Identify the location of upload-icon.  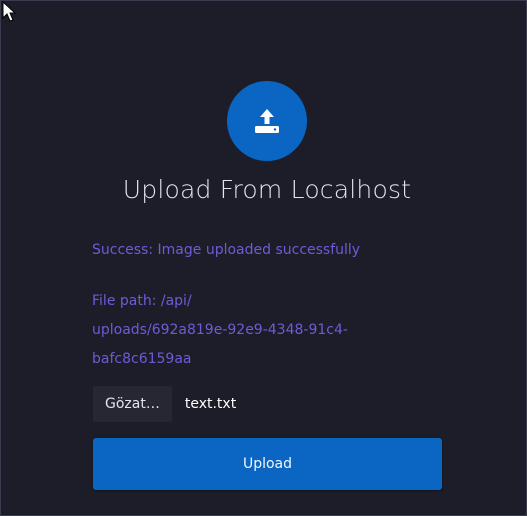
(267, 121).